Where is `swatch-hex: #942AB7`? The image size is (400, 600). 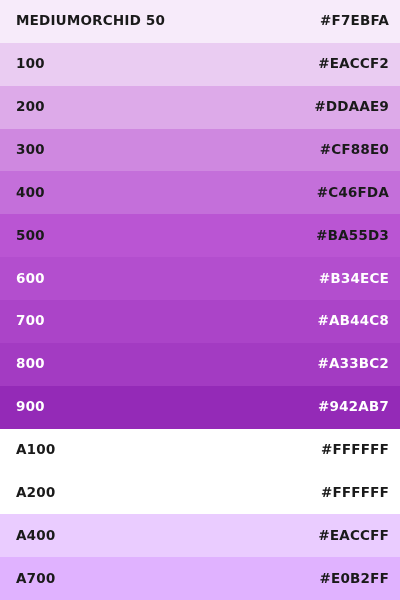 swatch-hex: #942AB7 is located at coordinates (353, 407).